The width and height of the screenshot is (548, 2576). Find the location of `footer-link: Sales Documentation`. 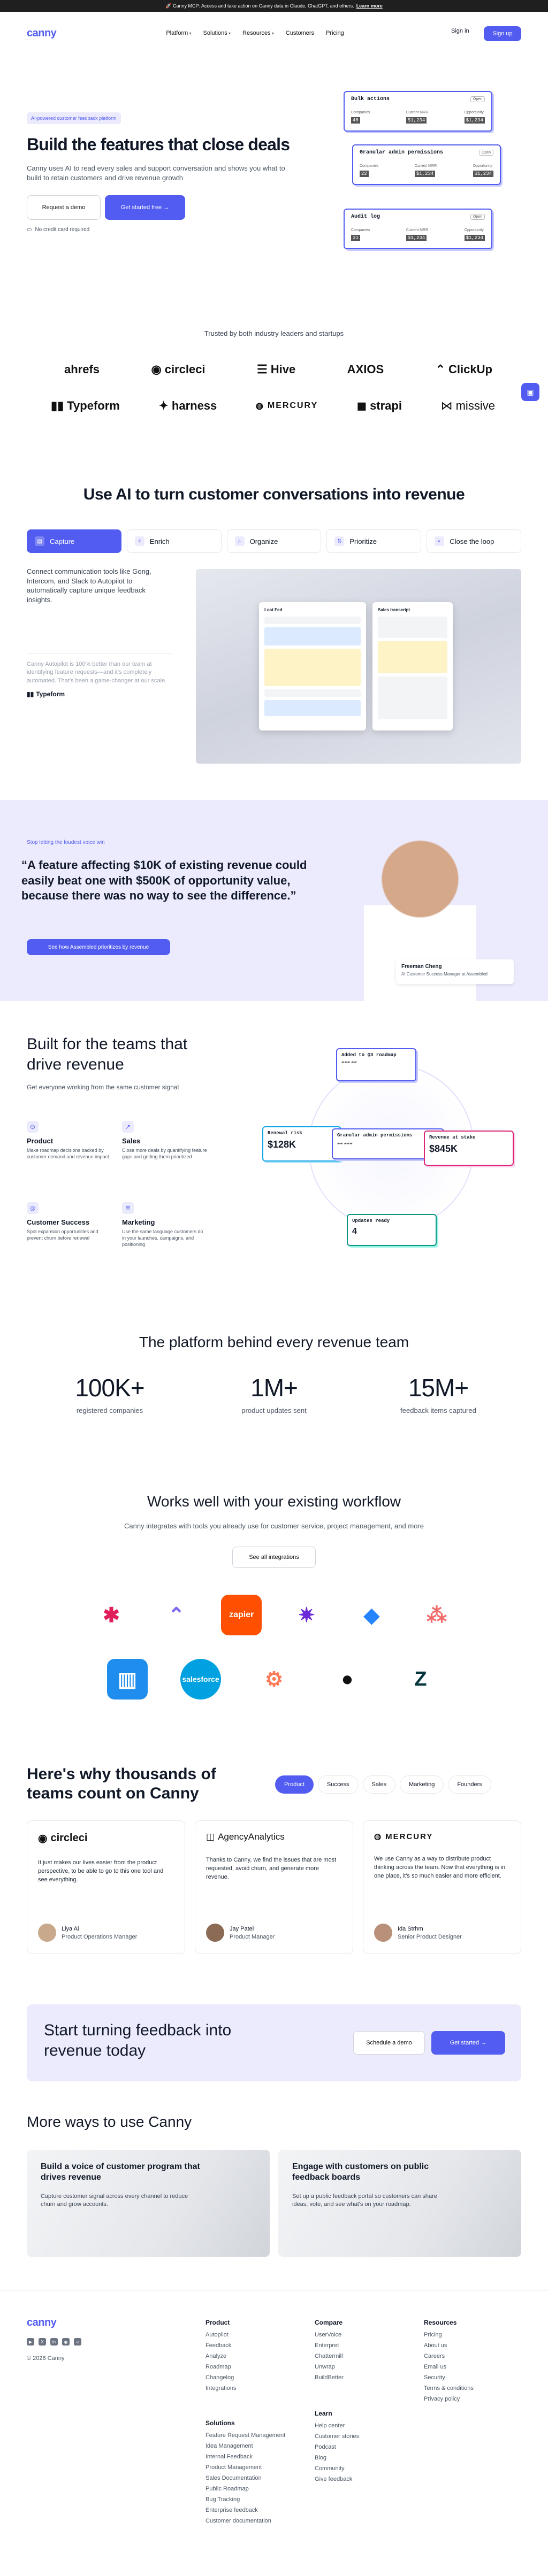

footer-link: Sales Documentation is located at coordinates (245, 2478).